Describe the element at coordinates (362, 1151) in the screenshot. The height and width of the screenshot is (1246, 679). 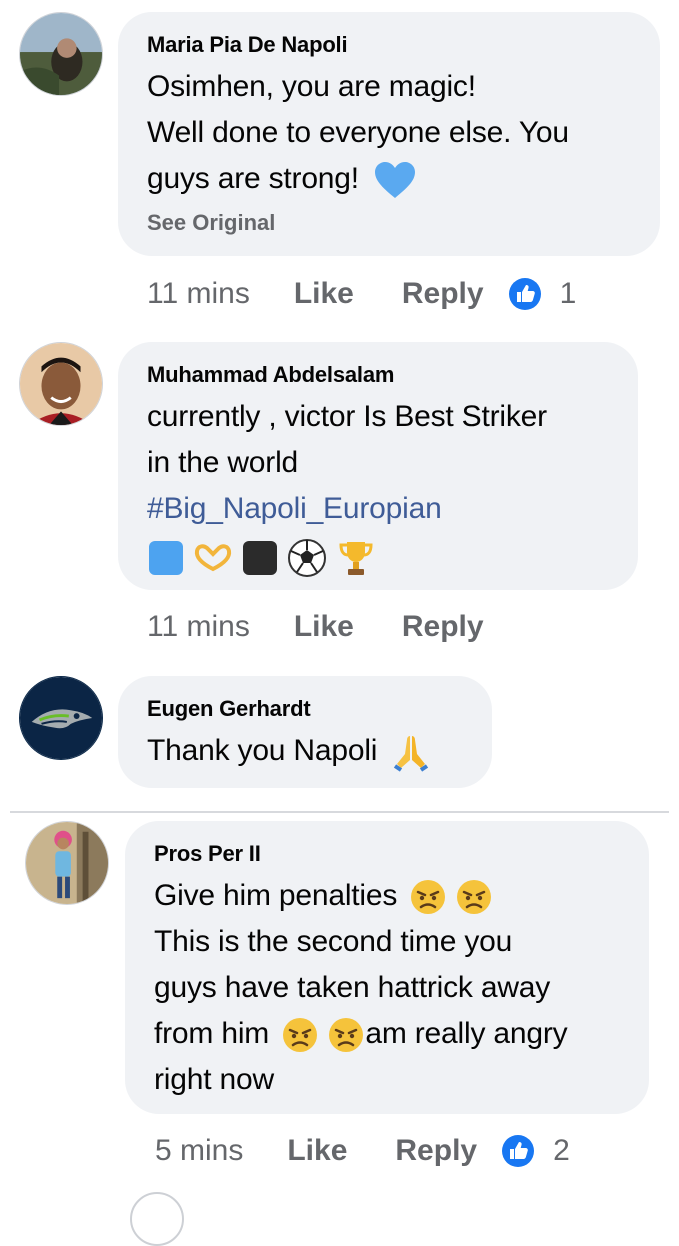
I see `comment-meta: 5 mins Like Reply 2` at that location.